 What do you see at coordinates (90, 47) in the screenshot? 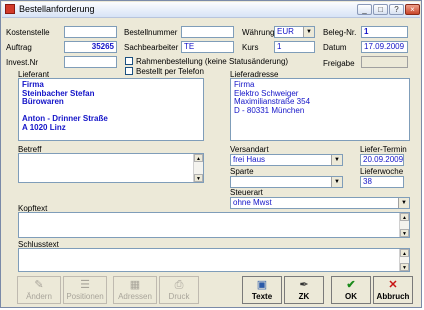
I see `auftrag-field: 35265` at bounding box center [90, 47].